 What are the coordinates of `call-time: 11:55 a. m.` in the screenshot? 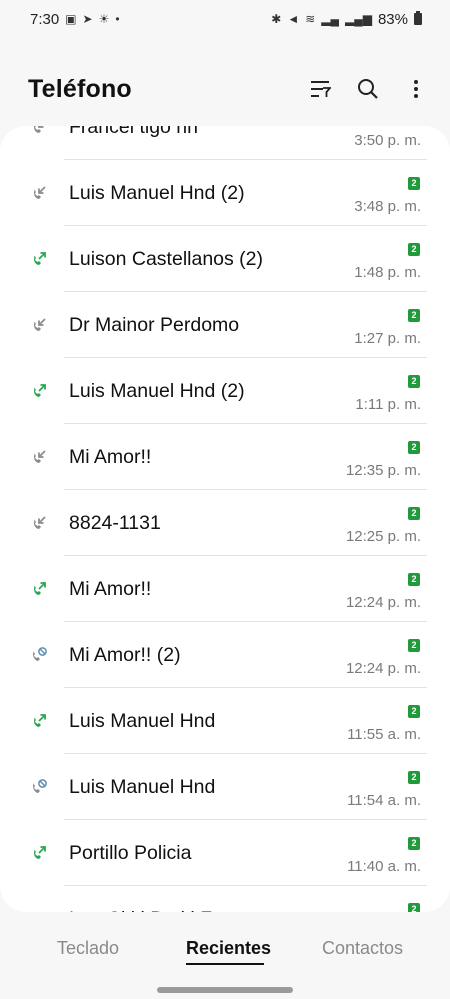 It's located at (384, 734).